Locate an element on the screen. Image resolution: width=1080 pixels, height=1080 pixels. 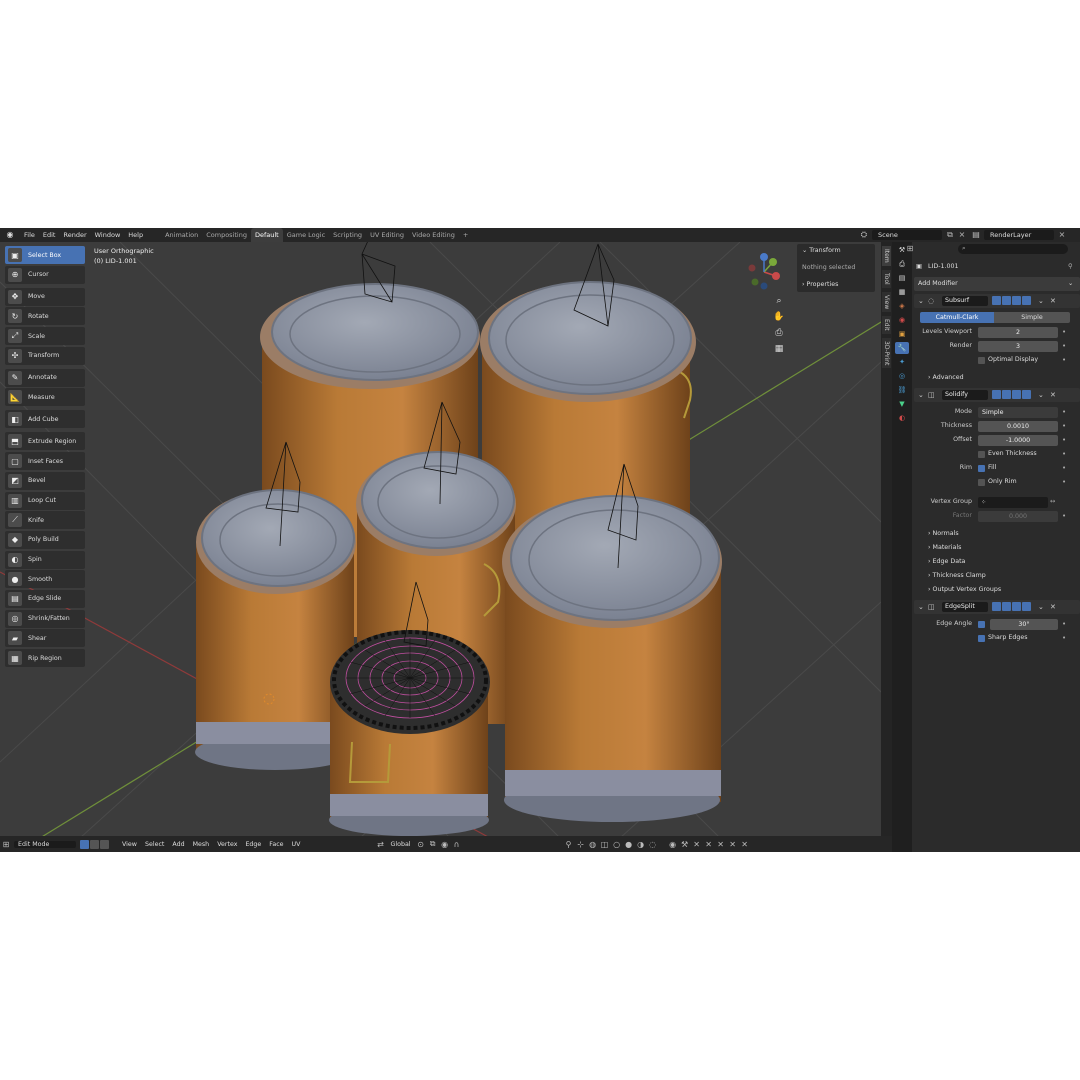
menu-mesh: Mesh is located at coordinates (201, 844).